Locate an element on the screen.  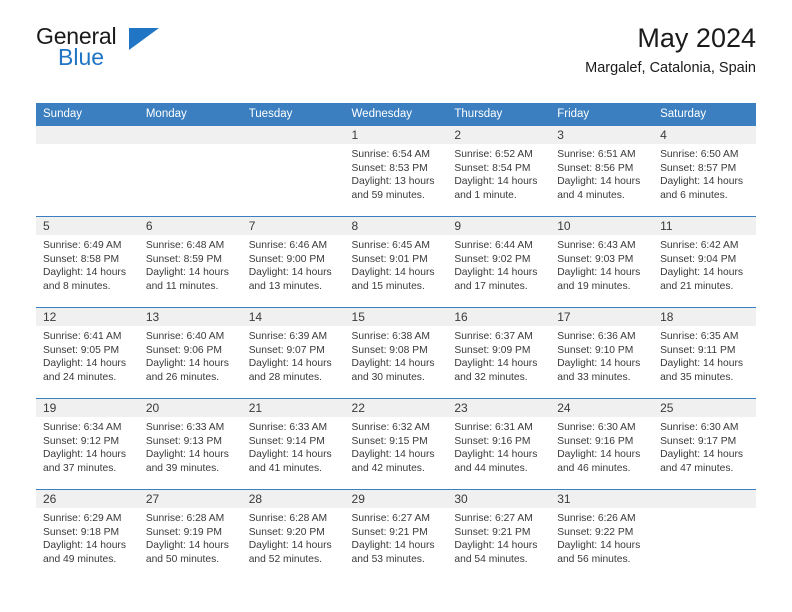
sunset-text: Sunset: 8:57 PM is located at coordinates (698, 168).